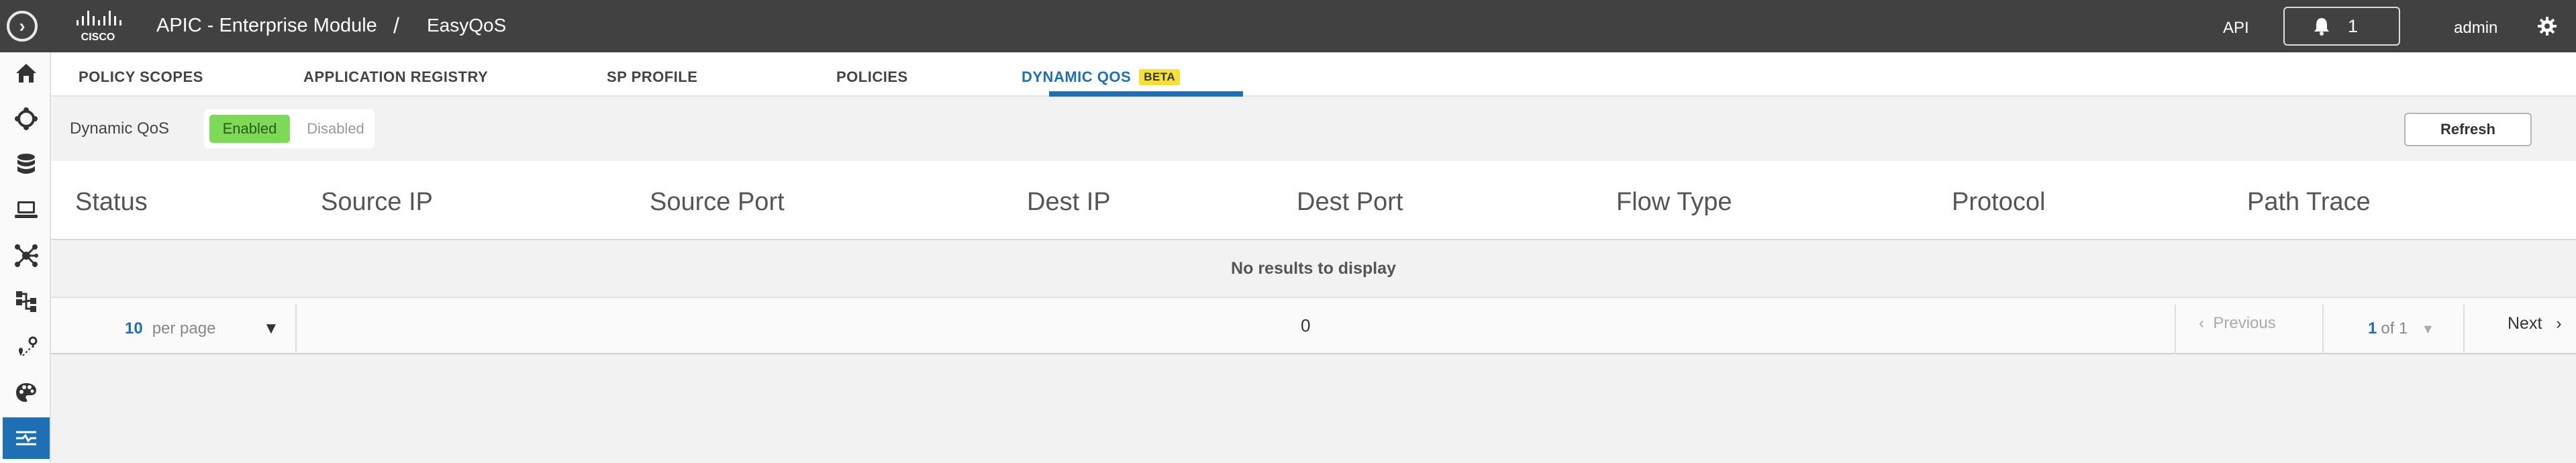 The width and height of the screenshot is (2576, 463). What do you see at coordinates (335, 129) in the screenshot?
I see `disabled-option: Disabled` at bounding box center [335, 129].